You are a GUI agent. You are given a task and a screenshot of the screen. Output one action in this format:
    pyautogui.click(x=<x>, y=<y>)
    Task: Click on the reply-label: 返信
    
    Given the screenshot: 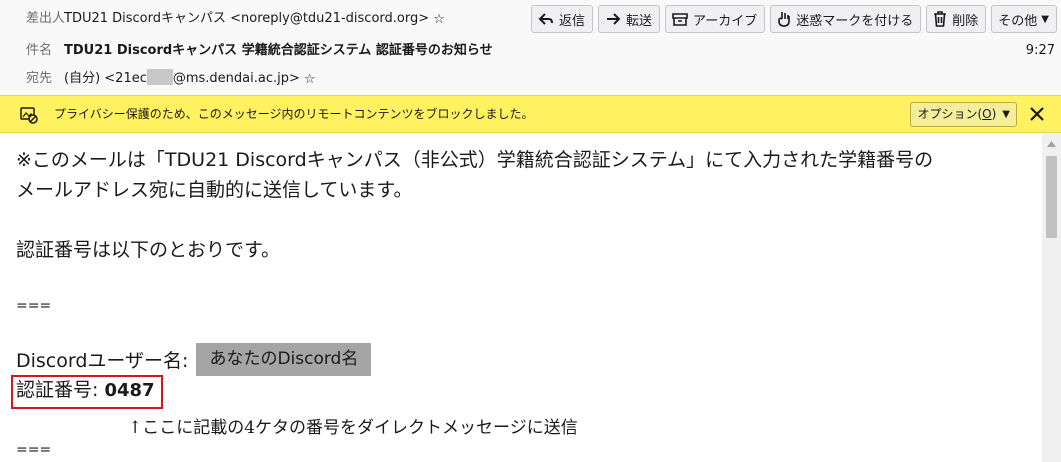 What is the action you would take?
    pyautogui.click(x=571, y=21)
    